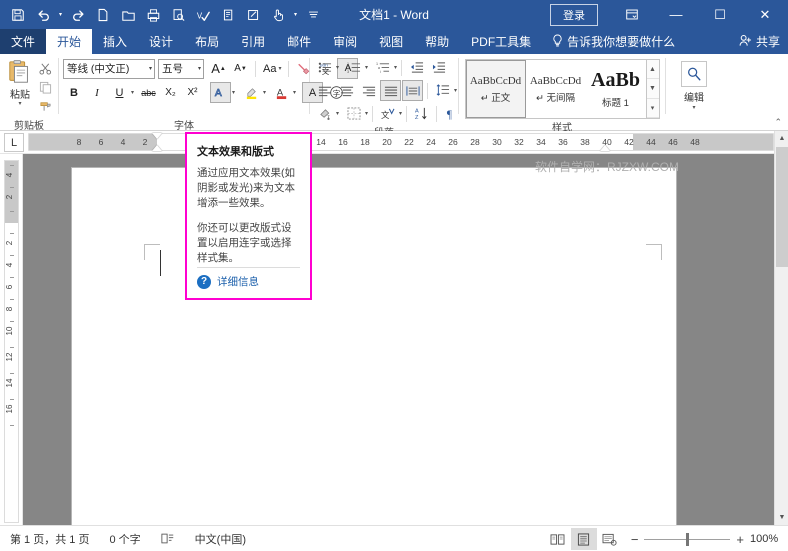 The height and width of the screenshot is (551, 788). Describe the element at coordinates (382, 67) in the screenshot. I see `multilevel-list-icon: 1ai` at that location.